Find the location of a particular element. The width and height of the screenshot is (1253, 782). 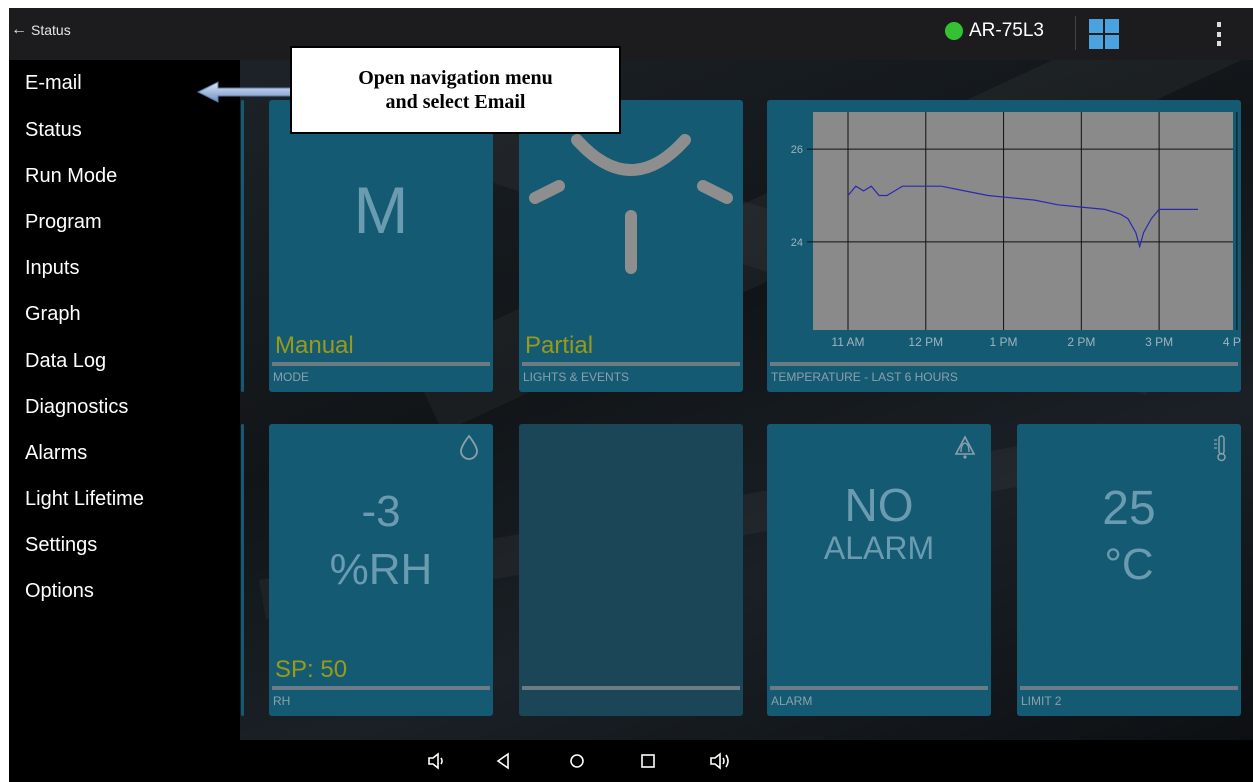

divider is located at coordinates (1075, 33).